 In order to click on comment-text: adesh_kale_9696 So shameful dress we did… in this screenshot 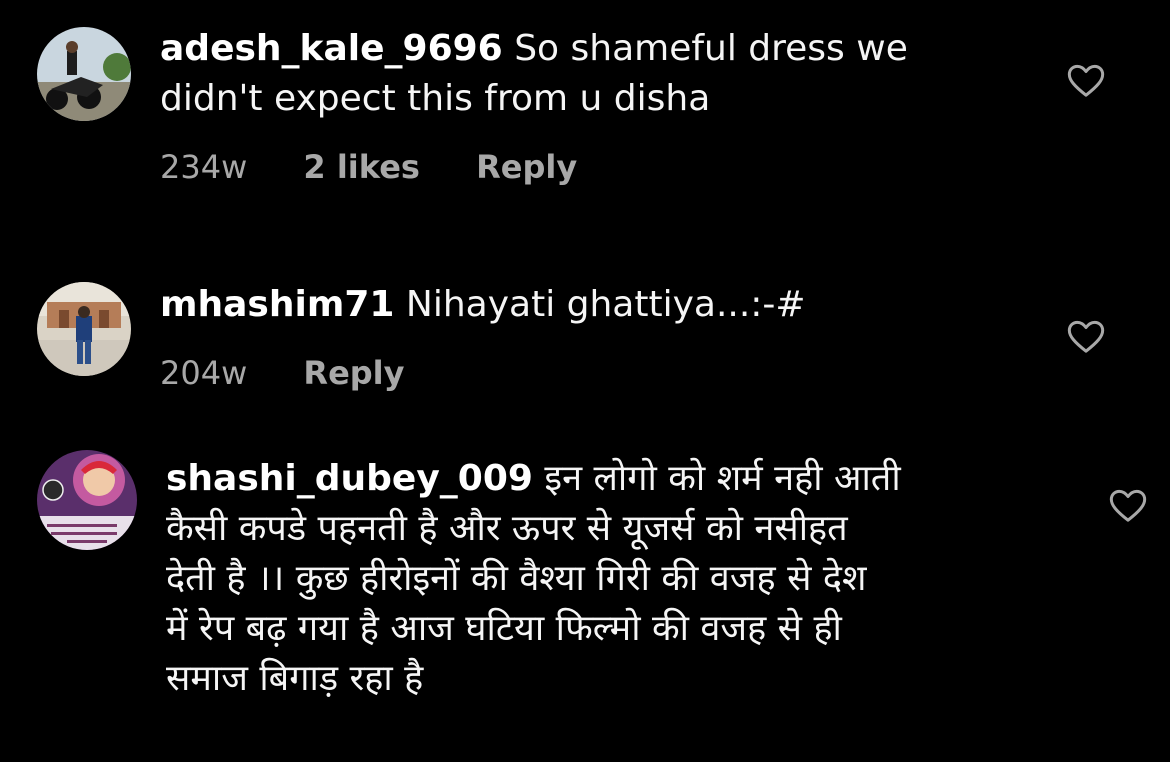, I will do `click(590, 74)`.